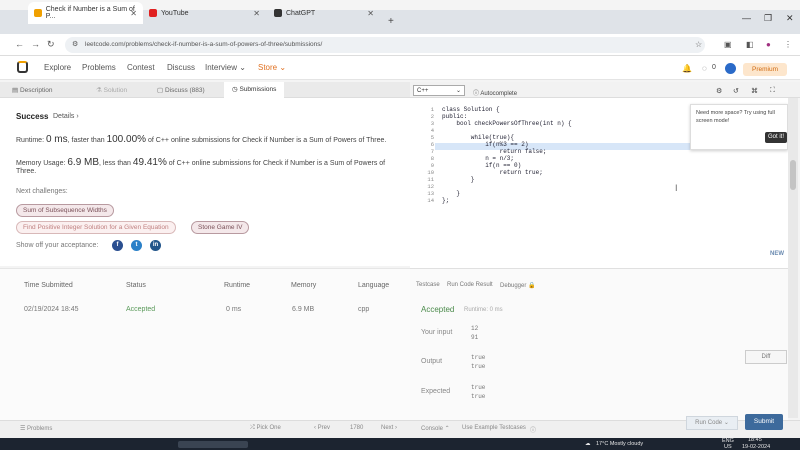 The image size is (800, 450). I want to click on line-number: 4, so click(432, 130).